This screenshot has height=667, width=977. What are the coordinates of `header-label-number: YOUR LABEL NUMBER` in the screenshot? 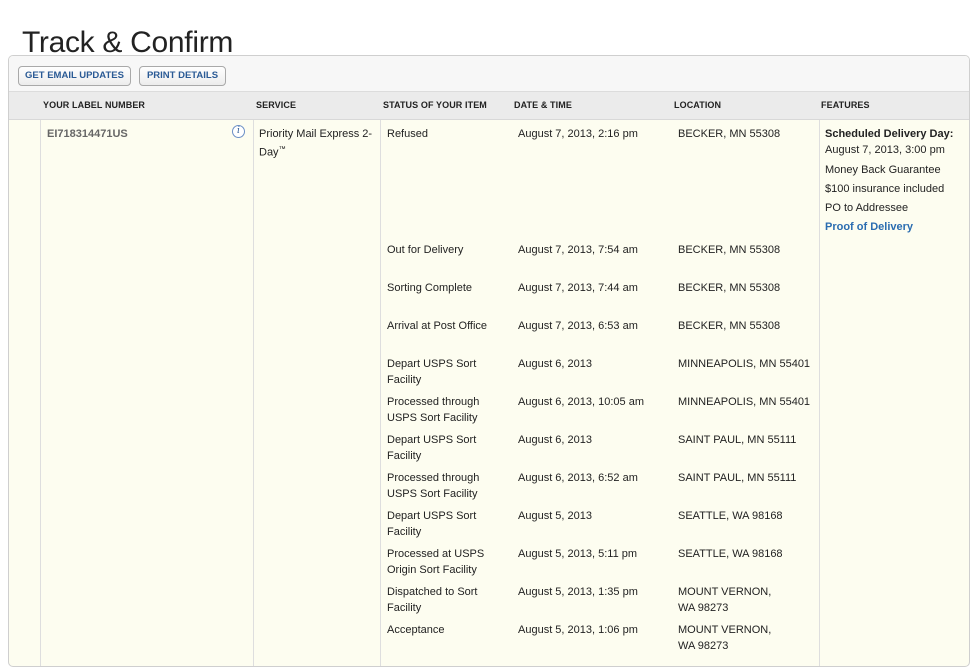 It's located at (94, 105).